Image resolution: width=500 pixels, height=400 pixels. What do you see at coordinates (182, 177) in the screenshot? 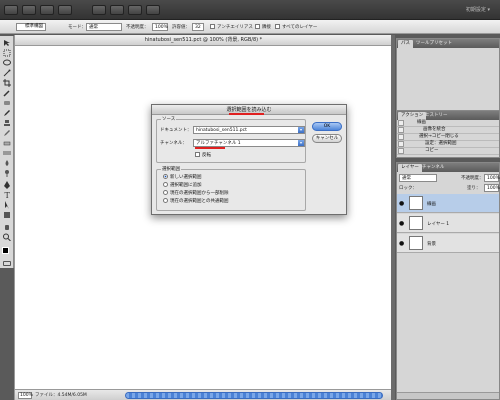
I see `radio-new-selection: 新しい選択範囲` at bounding box center [182, 177].